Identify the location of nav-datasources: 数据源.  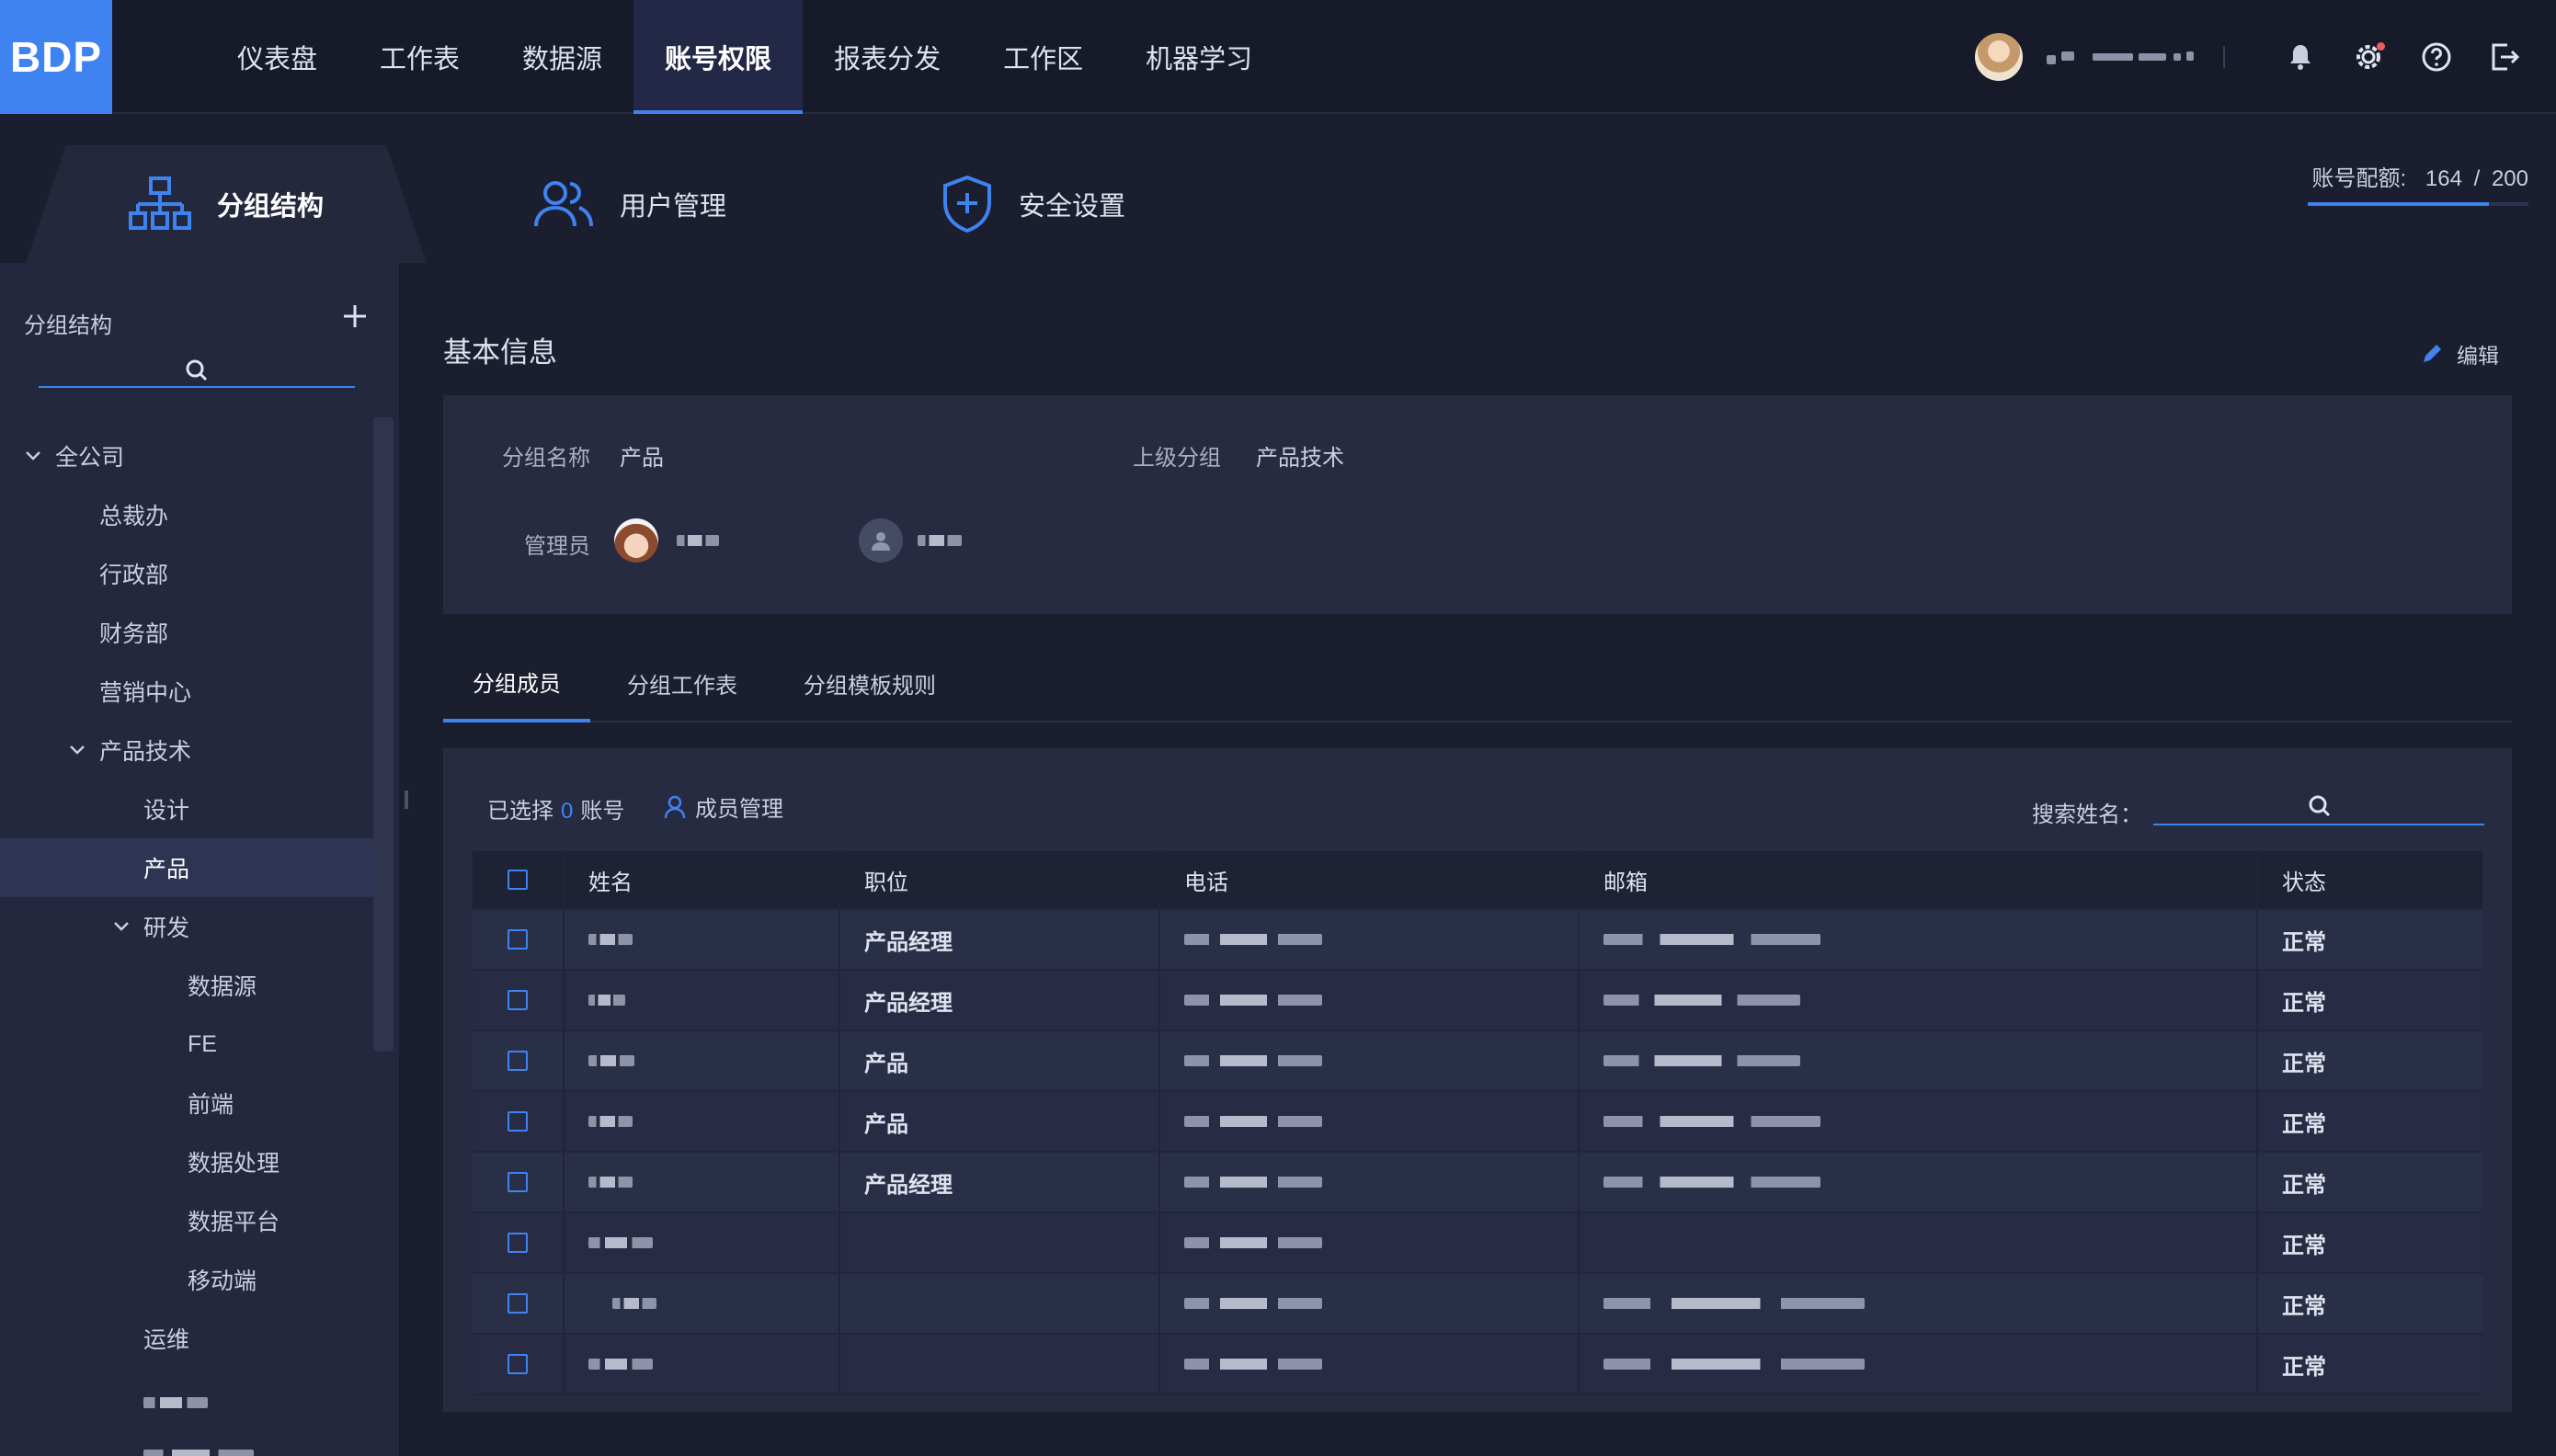
(562, 57).